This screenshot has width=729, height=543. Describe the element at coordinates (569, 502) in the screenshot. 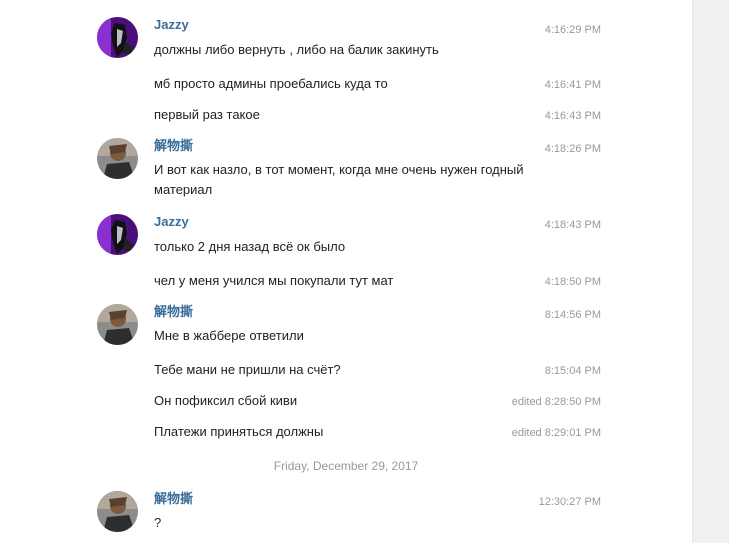

I see `message-timestamp: 12:30:27 PM` at that location.